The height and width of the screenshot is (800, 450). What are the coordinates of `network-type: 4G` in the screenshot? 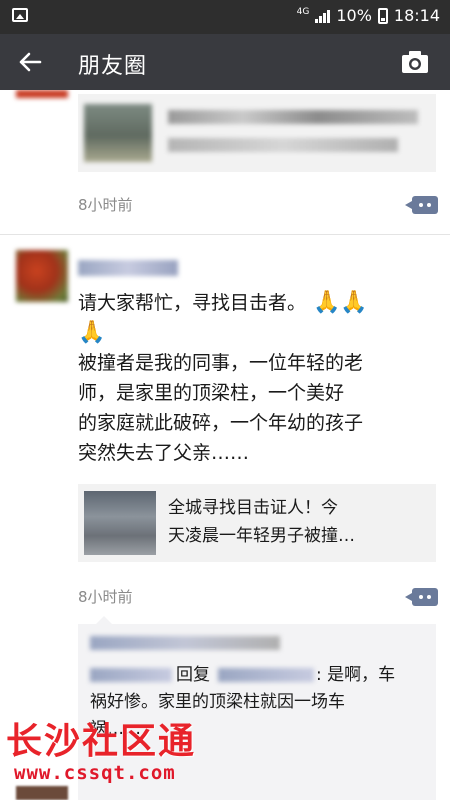 It's located at (303, 11).